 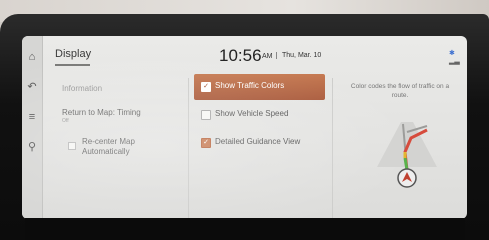 What do you see at coordinates (65, 121) in the screenshot?
I see `return-to-map-value: Off` at bounding box center [65, 121].